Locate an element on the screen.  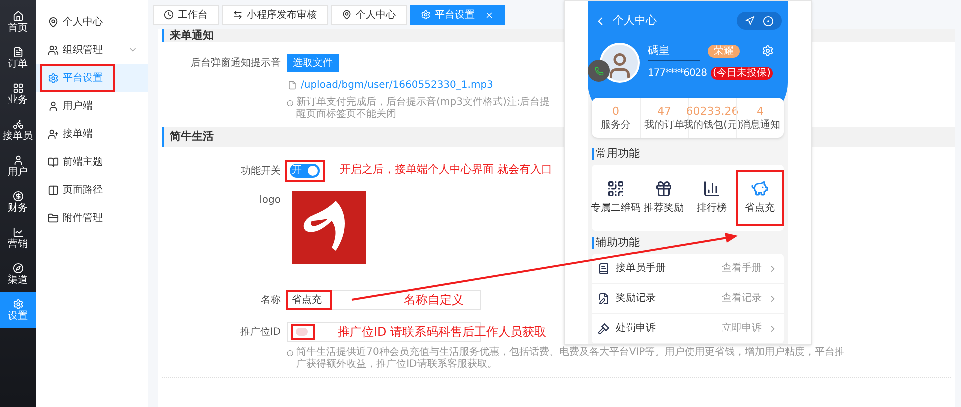
field-label: 名称 is located at coordinates (270, 301).